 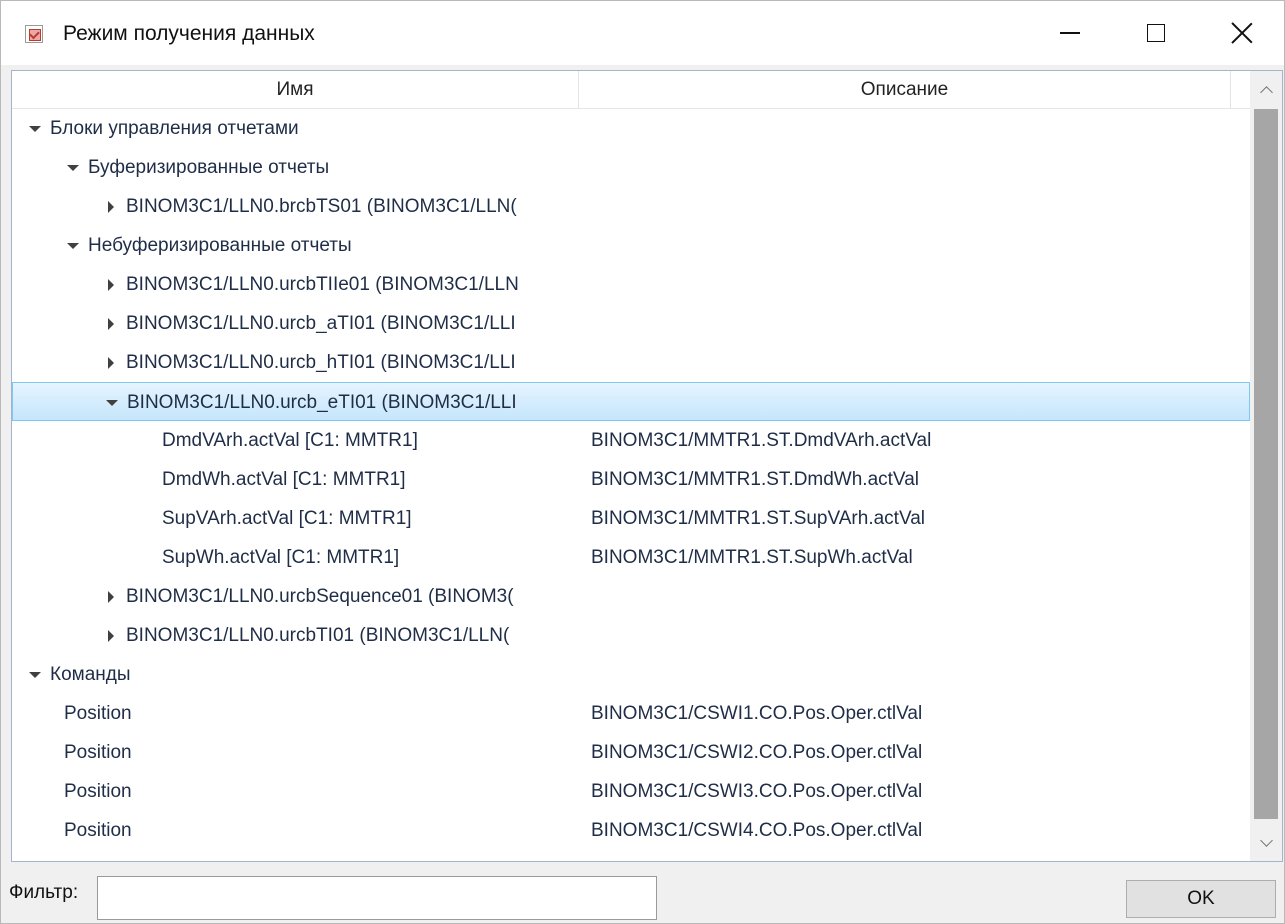 I want to click on tree-row: BINOM3C1/LLN0.urcb_hTI01 (BINOM3C1/LLI, so click(x=631, y=362).